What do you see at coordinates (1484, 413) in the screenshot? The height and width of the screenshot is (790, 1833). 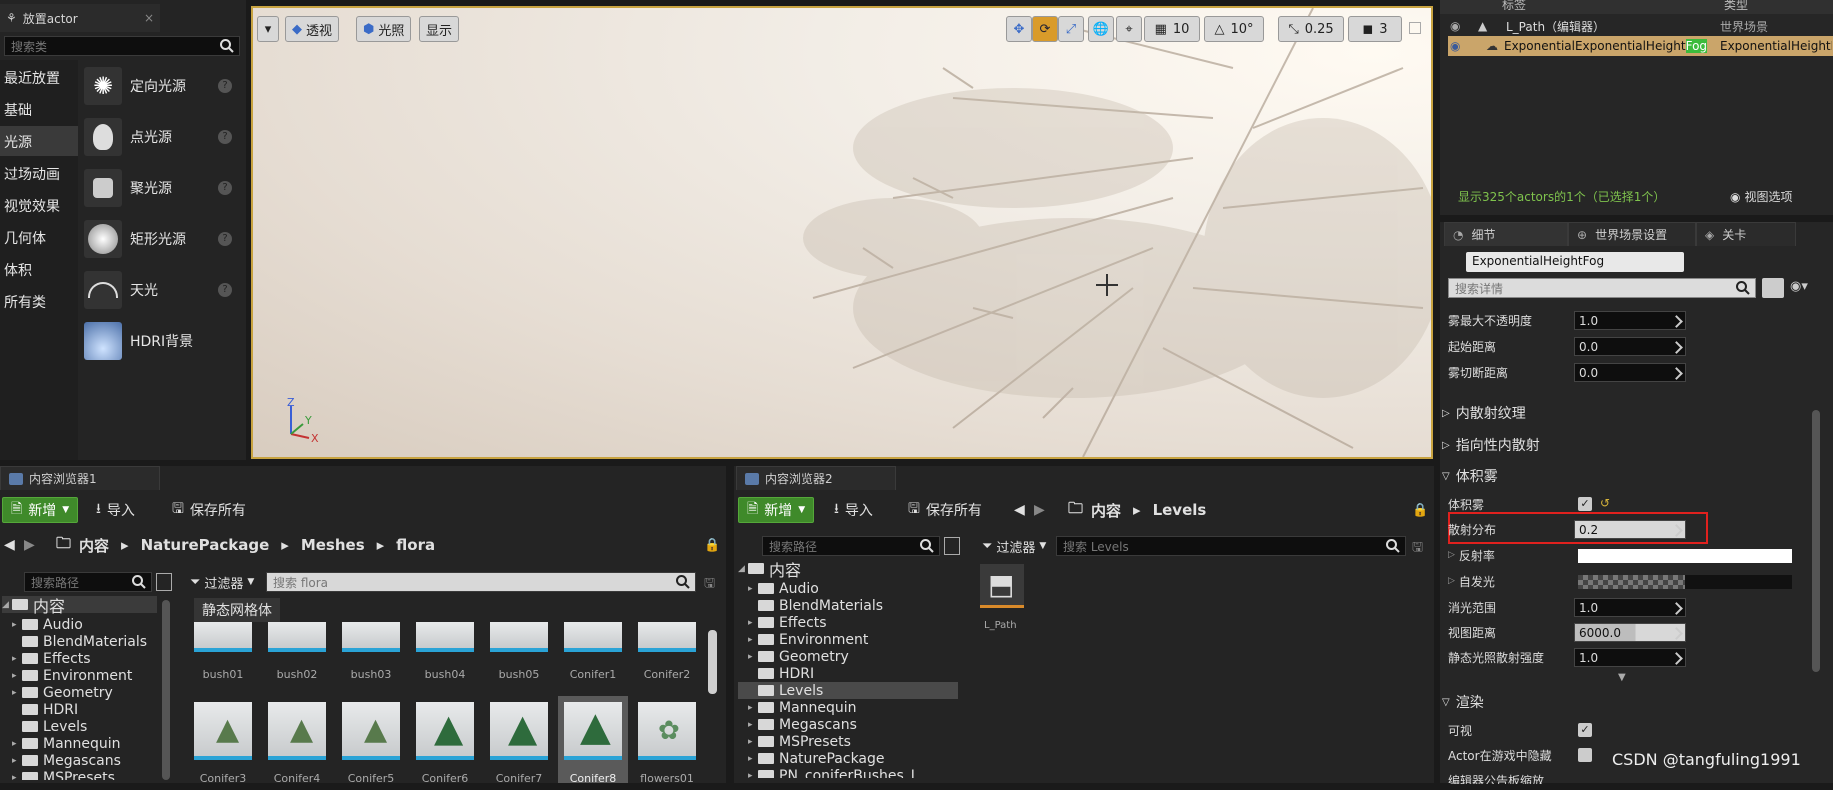 I see `section-inscattering-texture: ▷ 内散射纹理` at bounding box center [1484, 413].